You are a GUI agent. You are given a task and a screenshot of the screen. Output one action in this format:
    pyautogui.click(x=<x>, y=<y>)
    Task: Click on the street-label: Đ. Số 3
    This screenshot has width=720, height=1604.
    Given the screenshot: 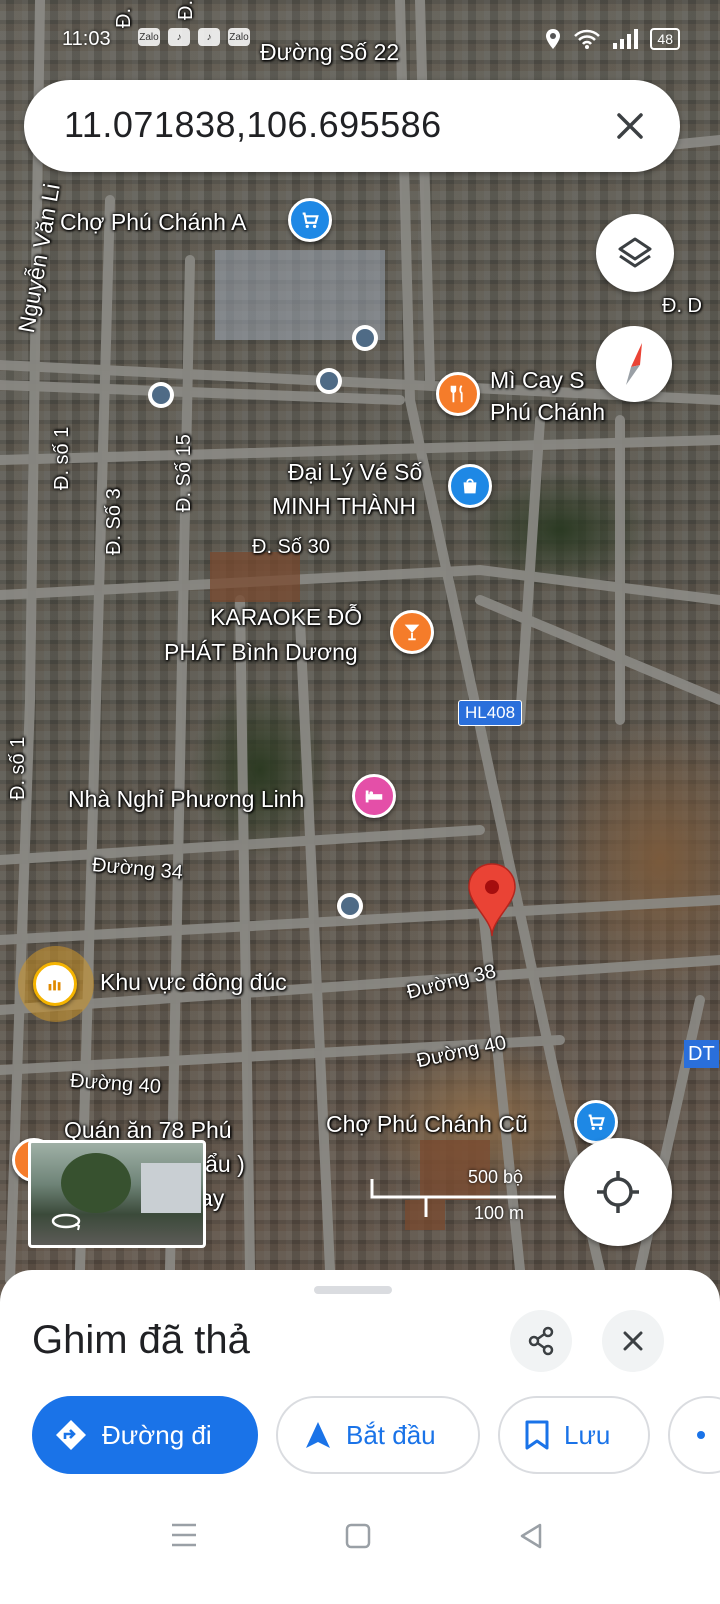 What is the action you would take?
    pyautogui.click(x=114, y=521)
    